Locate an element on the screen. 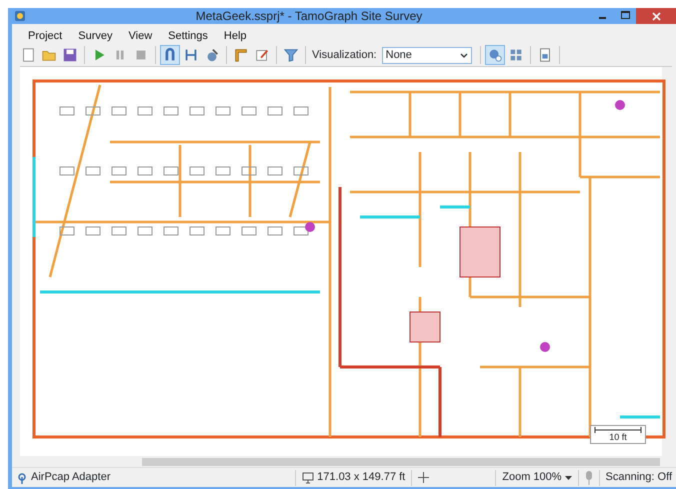  visualization-dropdown: None is located at coordinates (427, 55).